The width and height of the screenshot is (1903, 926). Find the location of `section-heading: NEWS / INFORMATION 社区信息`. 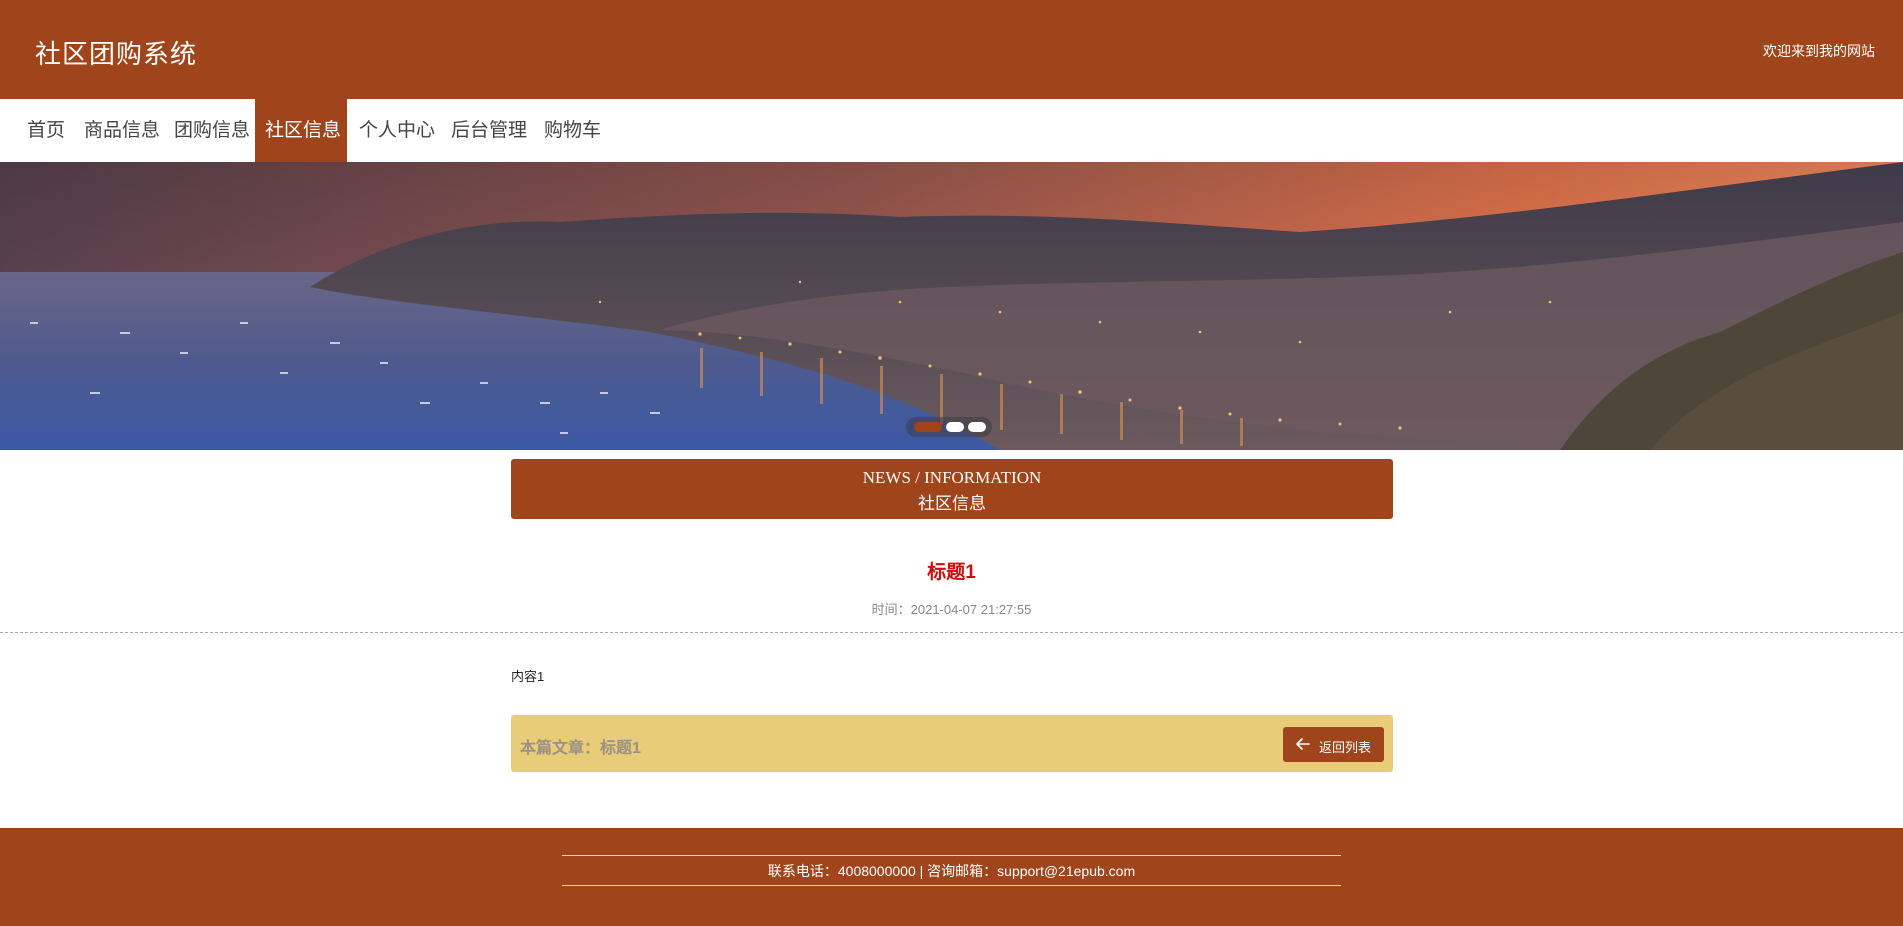

section-heading: NEWS / INFORMATION 社区信息 is located at coordinates (952, 489).